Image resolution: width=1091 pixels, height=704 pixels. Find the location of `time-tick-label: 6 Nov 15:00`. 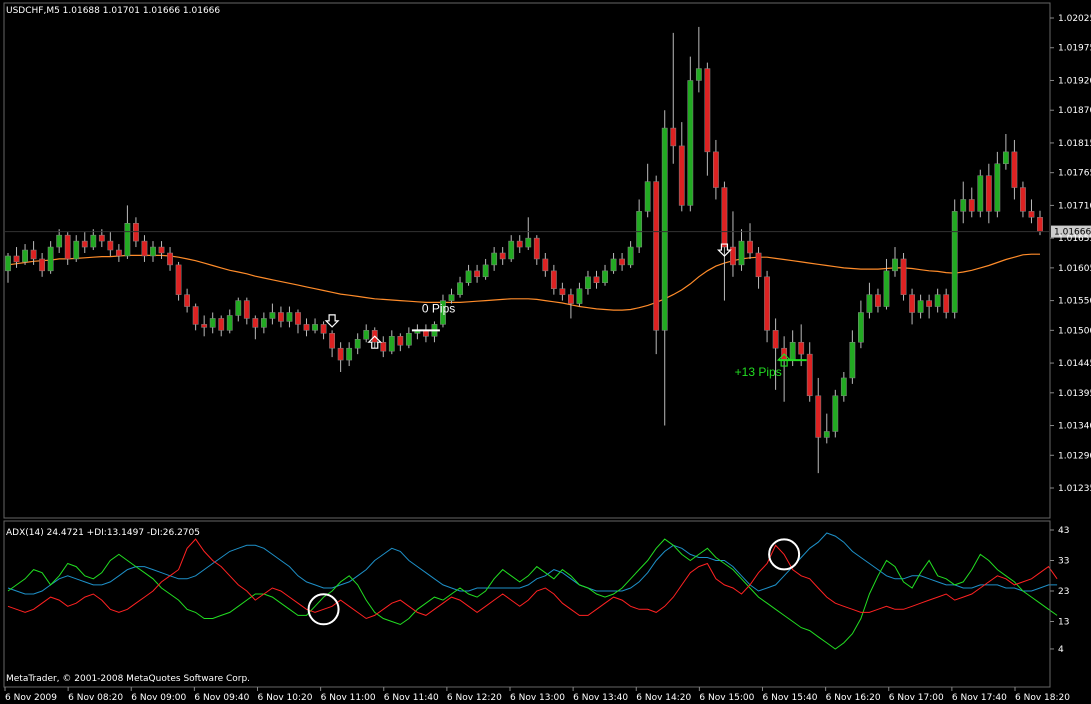

time-tick-label: 6 Nov 15:00 is located at coordinates (726, 698).